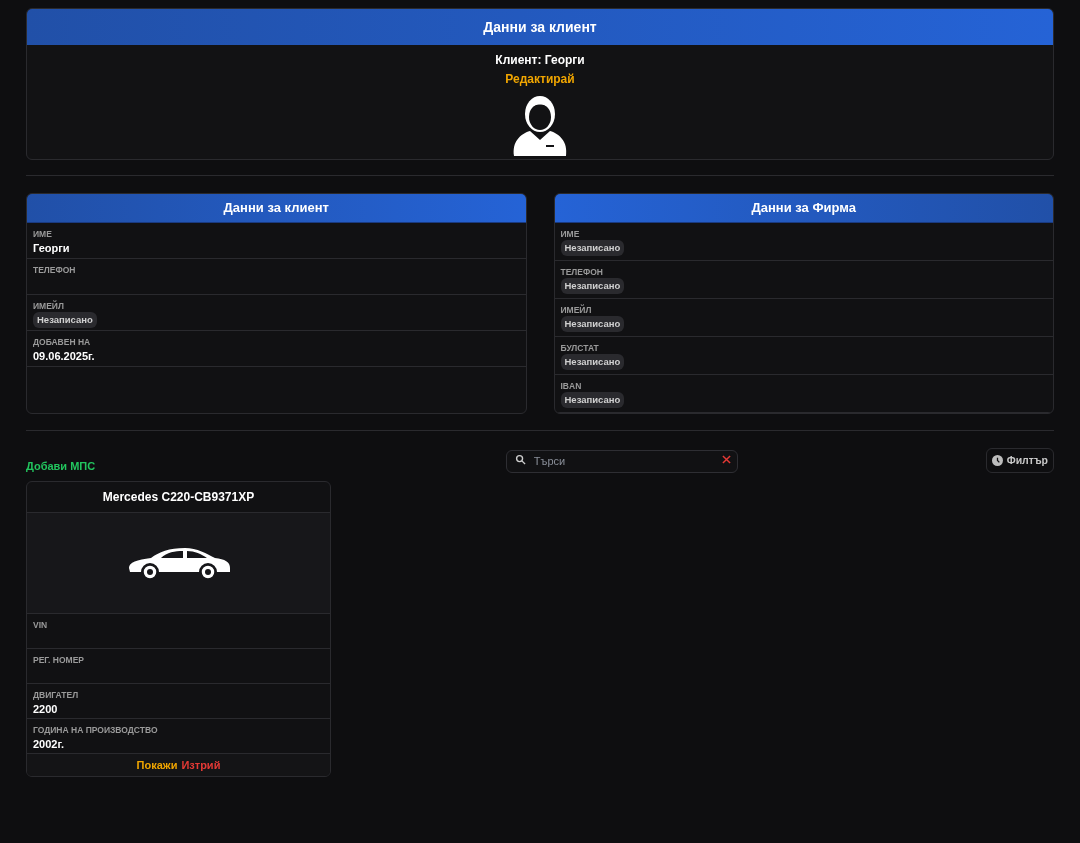 Image resolution: width=1080 pixels, height=843 pixels. Describe the element at coordinates (96, 730) in the screenshot. I see `field-label: ГОДИНА НА ПРОИЗВОДСТВО` at that location.